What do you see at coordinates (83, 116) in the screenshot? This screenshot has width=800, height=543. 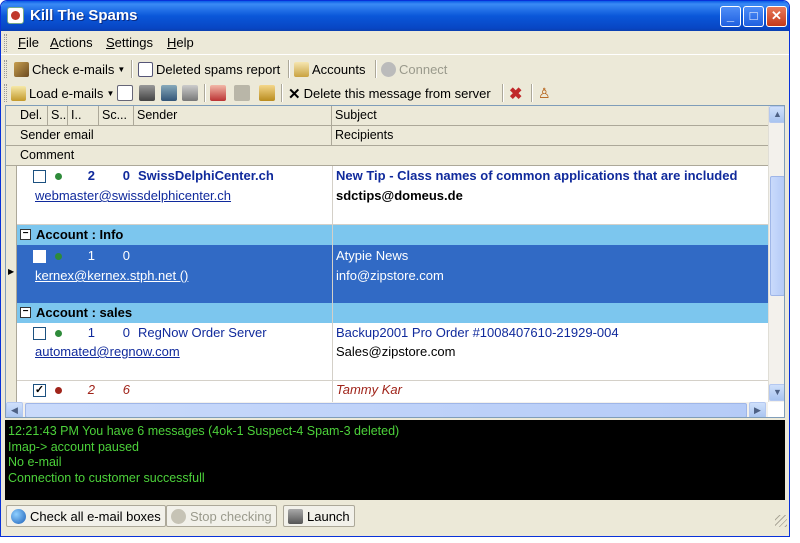 I see `col-size: I..` at bounding box center [83, 116].